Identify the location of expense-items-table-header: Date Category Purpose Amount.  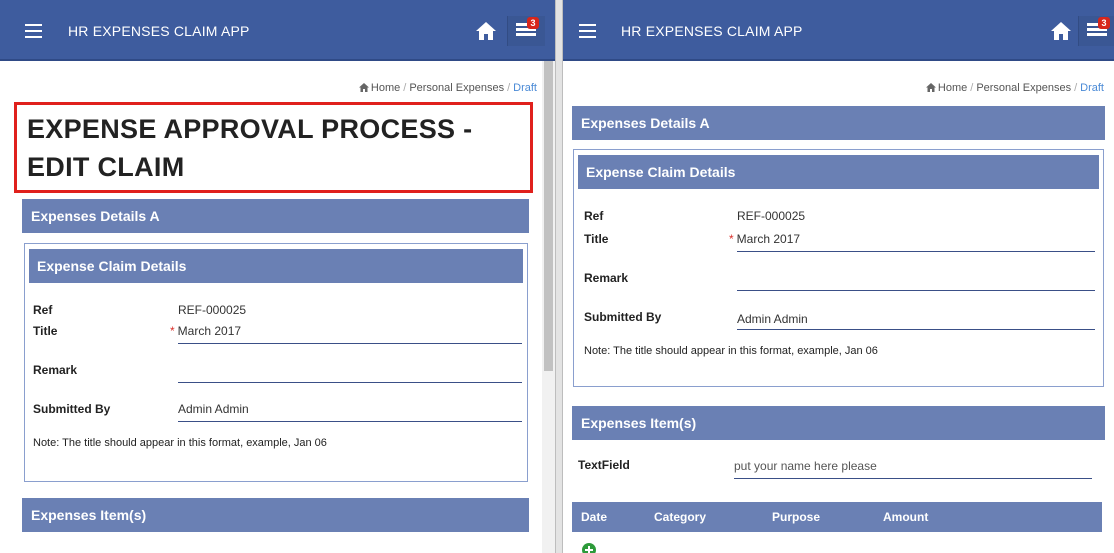
(837, 517).